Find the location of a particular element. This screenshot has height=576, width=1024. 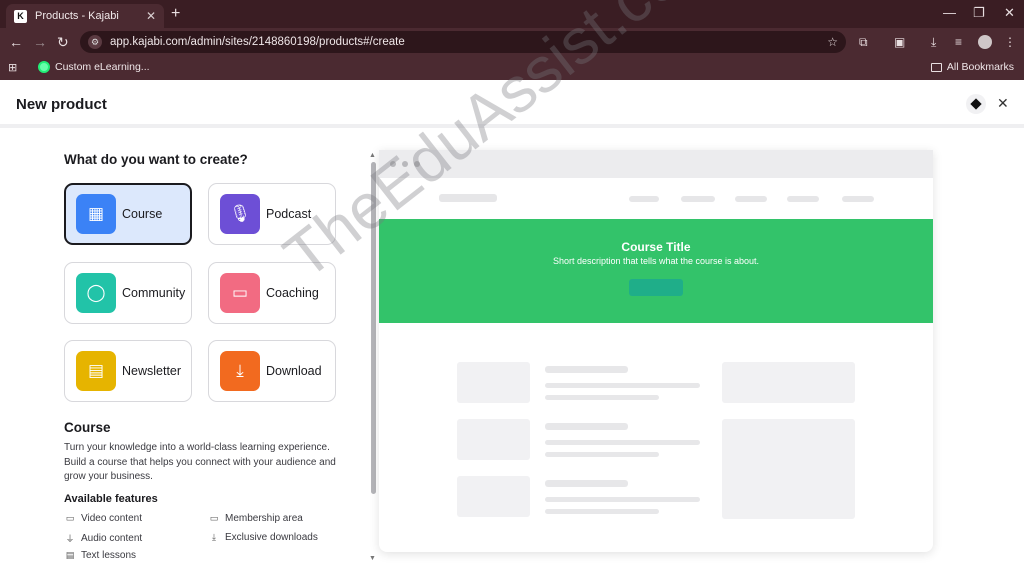

bookmarks-bar: ⊞ Custom eLearning... All Bookmarks is located at coordinates (512, 68).